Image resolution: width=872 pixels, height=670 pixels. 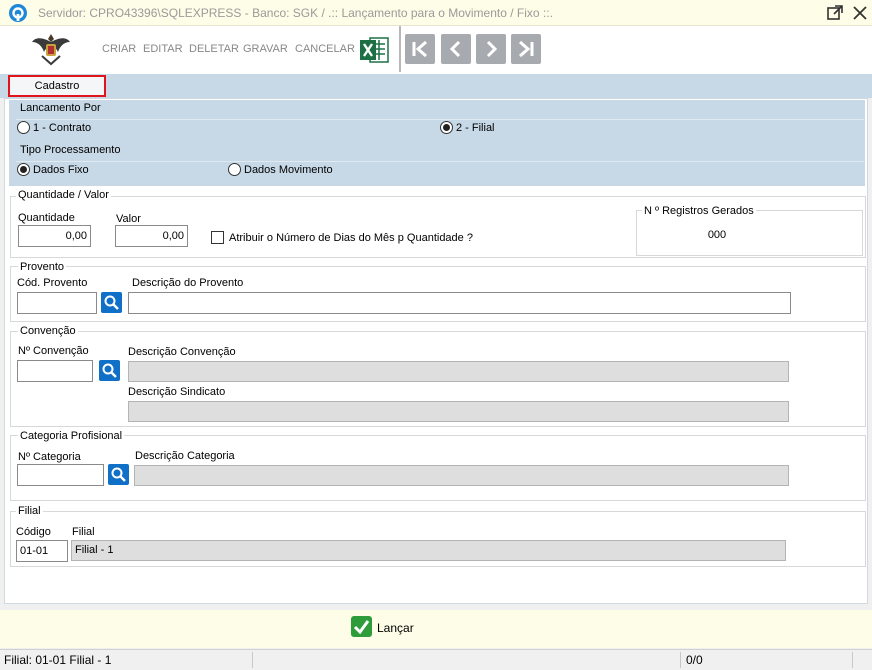 What do you see at coordinates (71, 436) in the screenshot?
I see `categoria-label: Categoria Profisional` at bounding box center [71, 436].